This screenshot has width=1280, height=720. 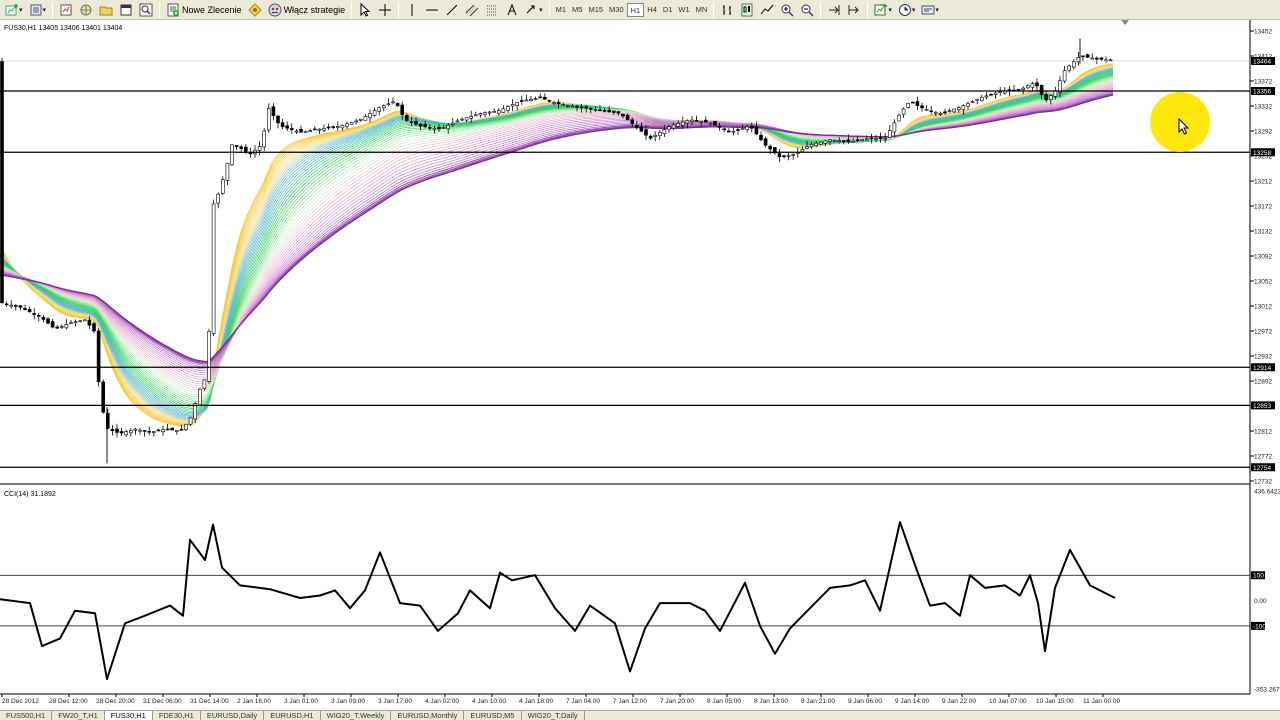 I want to click on metaeditor-button, so click(x=255, y=10).